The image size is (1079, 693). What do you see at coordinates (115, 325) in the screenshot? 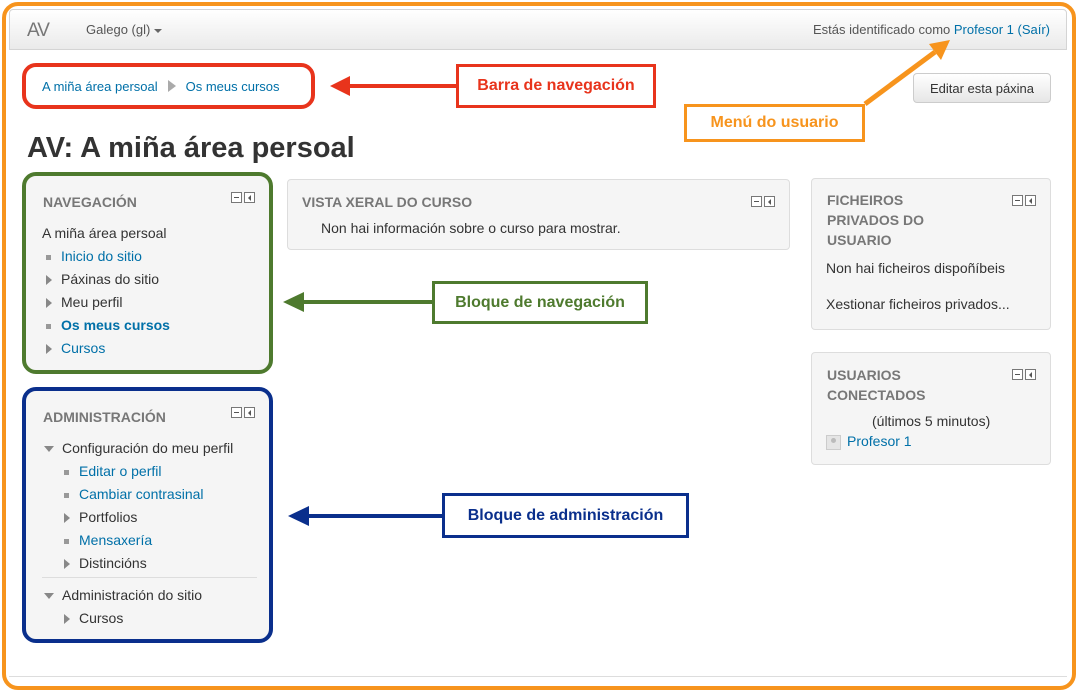
I see `nav-item-label: Os meus cursos` at bounding box center [115, 325].